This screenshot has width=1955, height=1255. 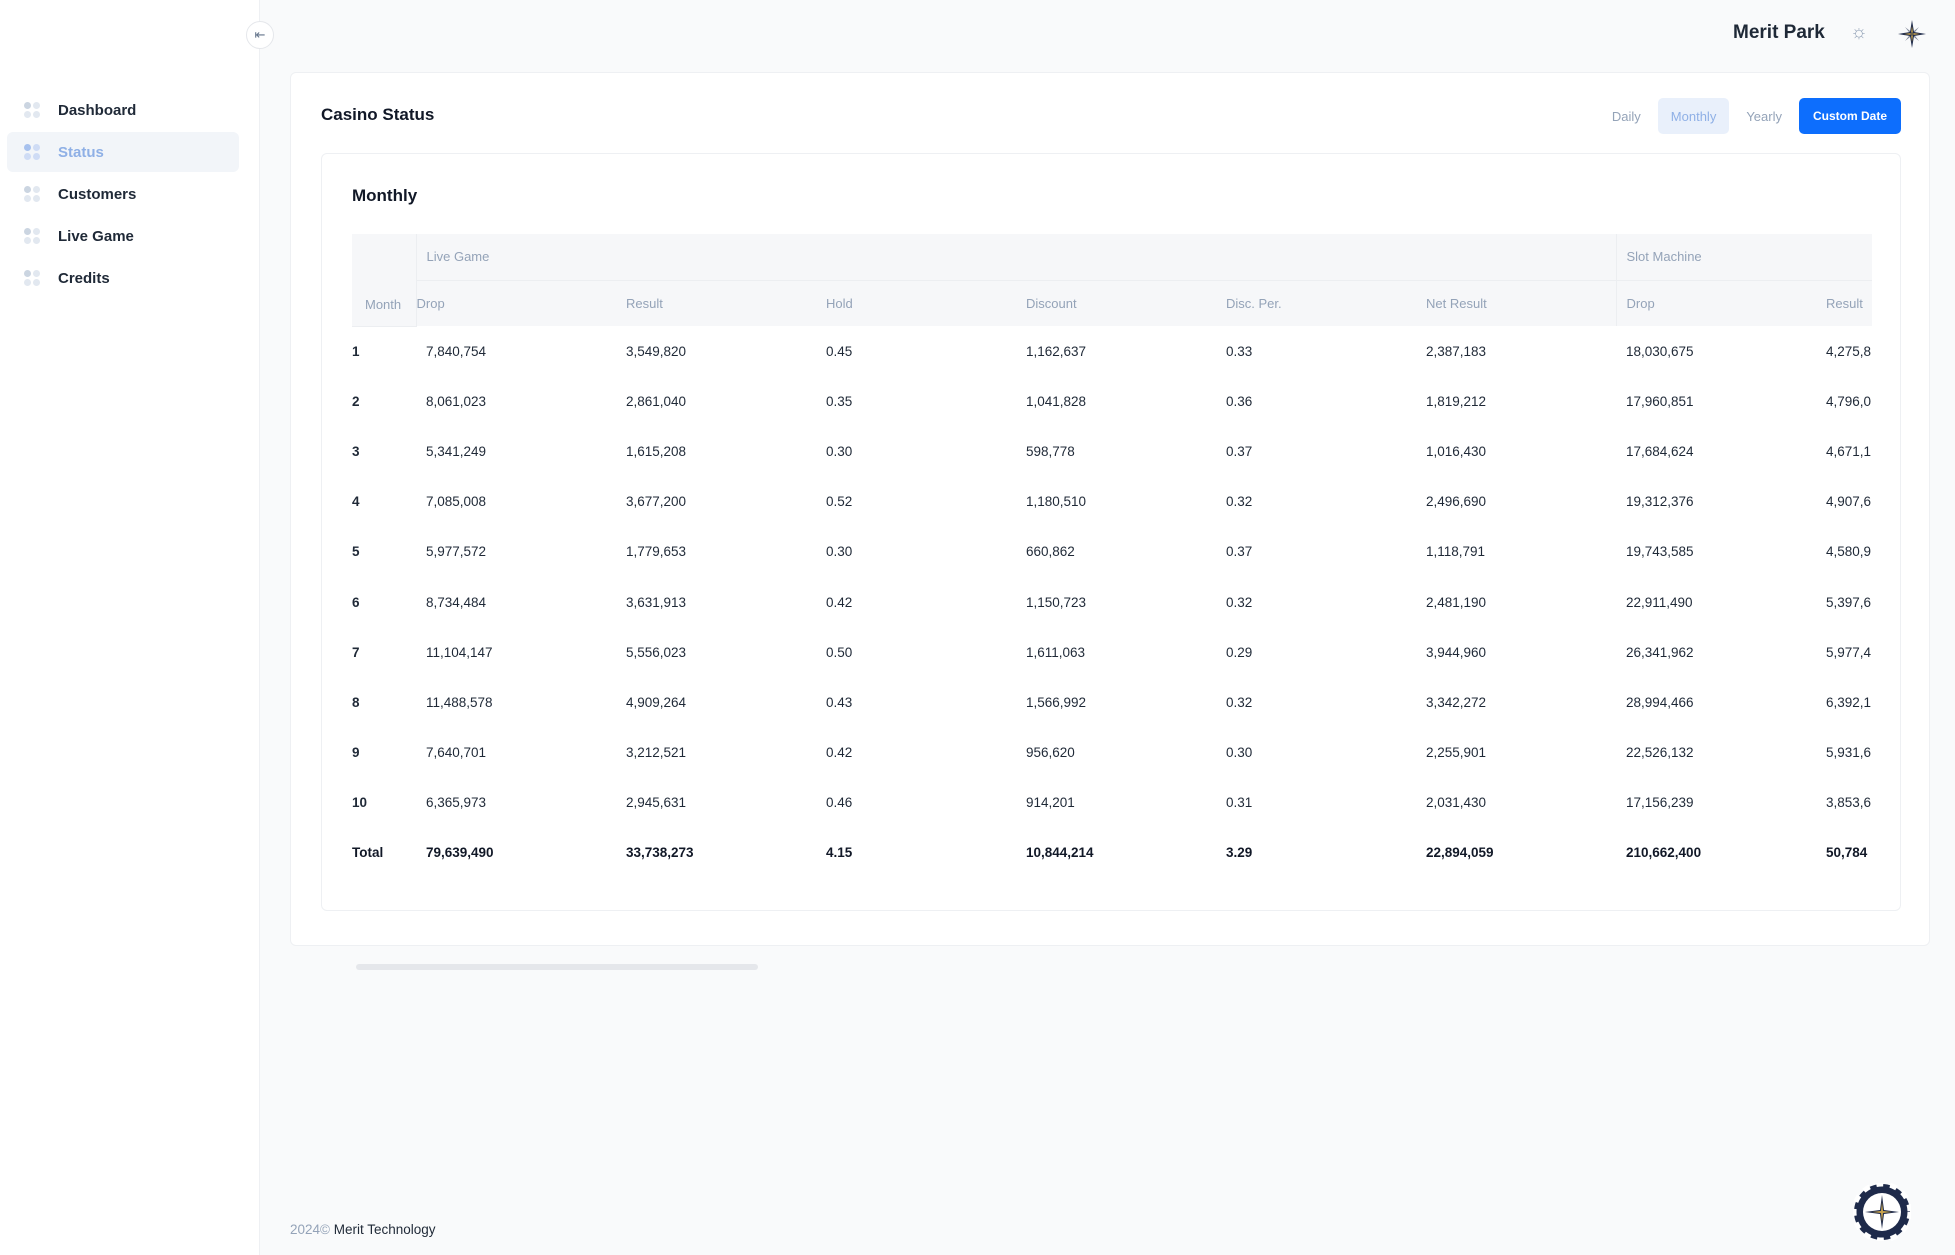 I want to click on table-cell: 660,862, so click(x=1050, y=552).